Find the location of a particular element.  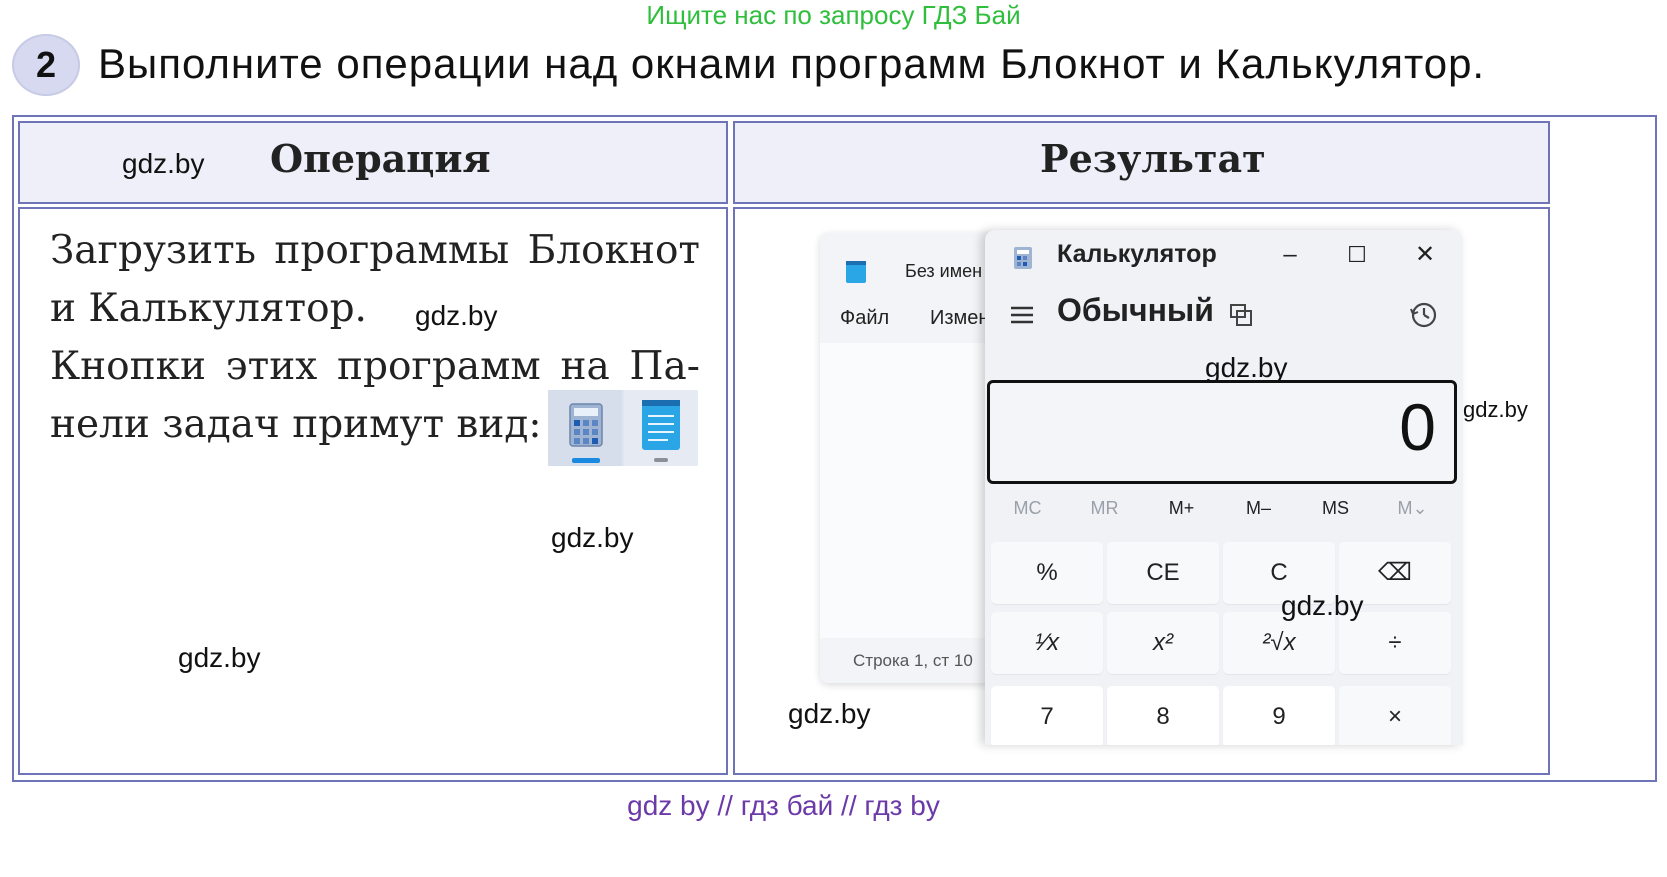

menu-file: Файл is located at coordinates (864, 318).